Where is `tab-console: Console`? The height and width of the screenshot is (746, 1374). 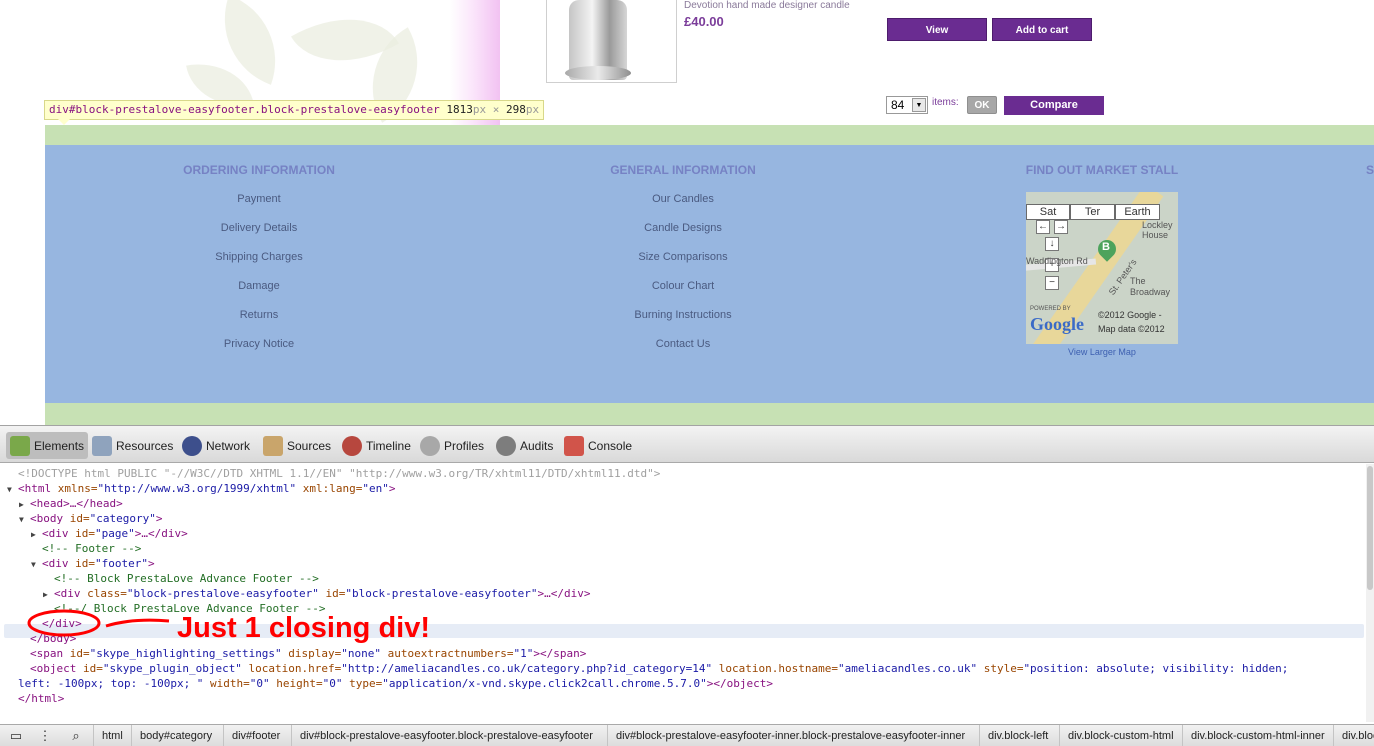 tab-console: Console is located at coordinates (598, 445).